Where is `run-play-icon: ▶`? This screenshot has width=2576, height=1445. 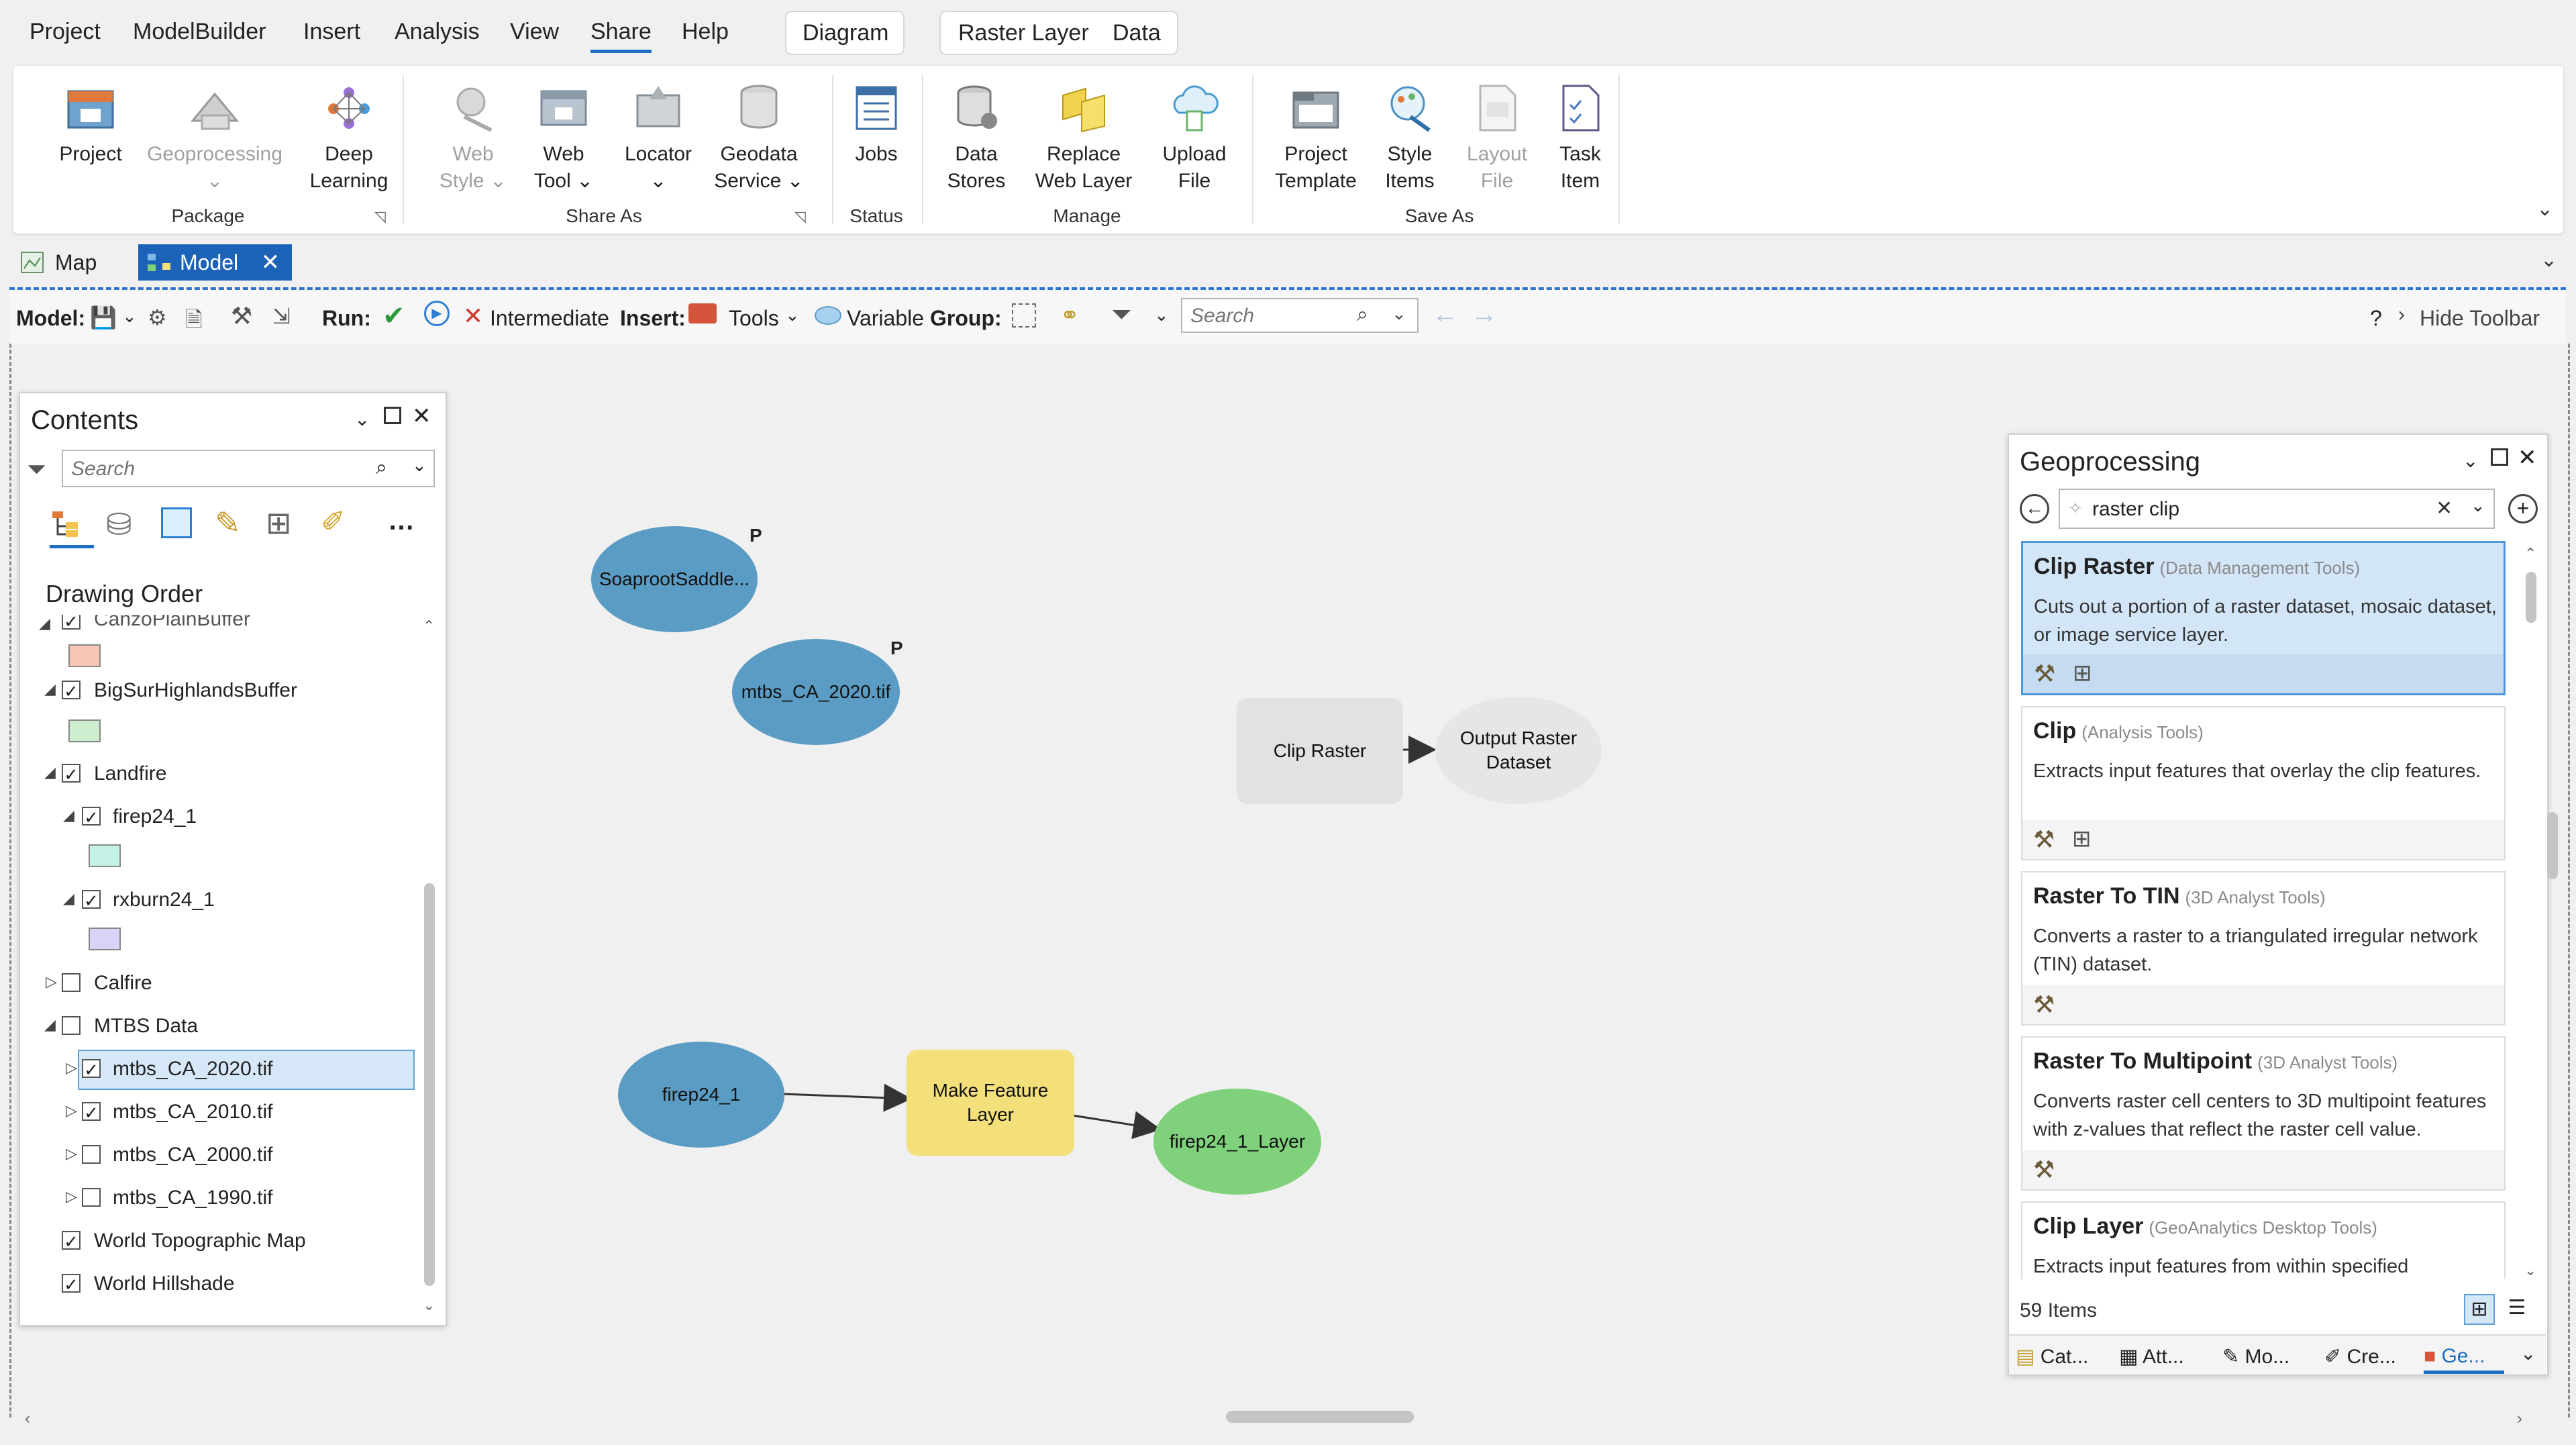
run-play-icon: ▶ is located at coordinates (437, 313).